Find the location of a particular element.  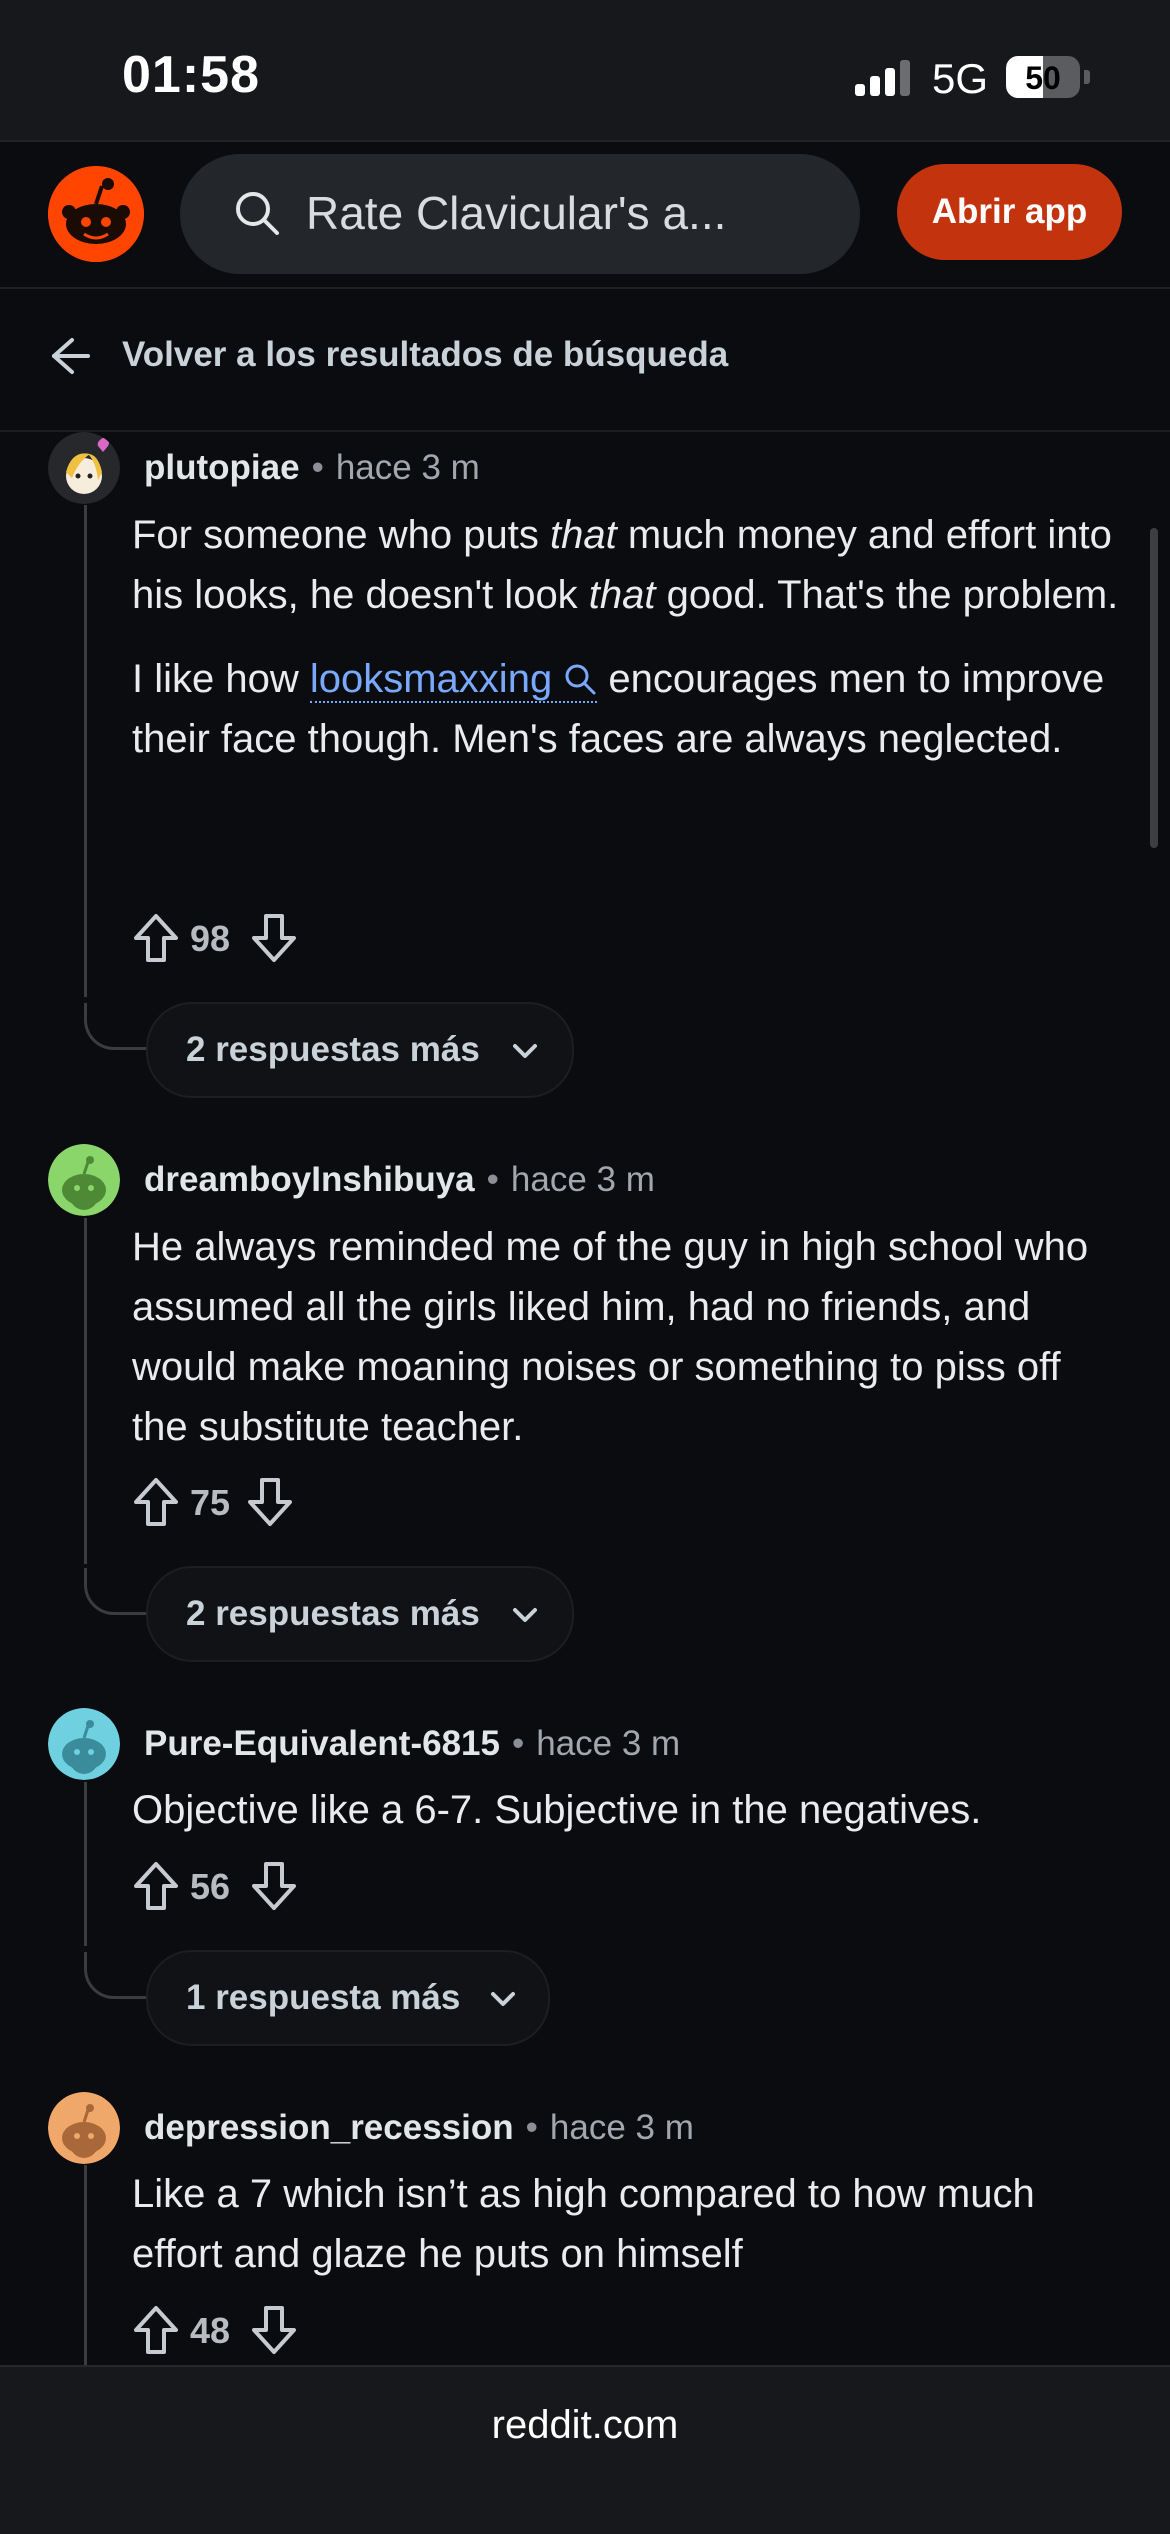

text-run: I like how is located at coordinates (221, 679).